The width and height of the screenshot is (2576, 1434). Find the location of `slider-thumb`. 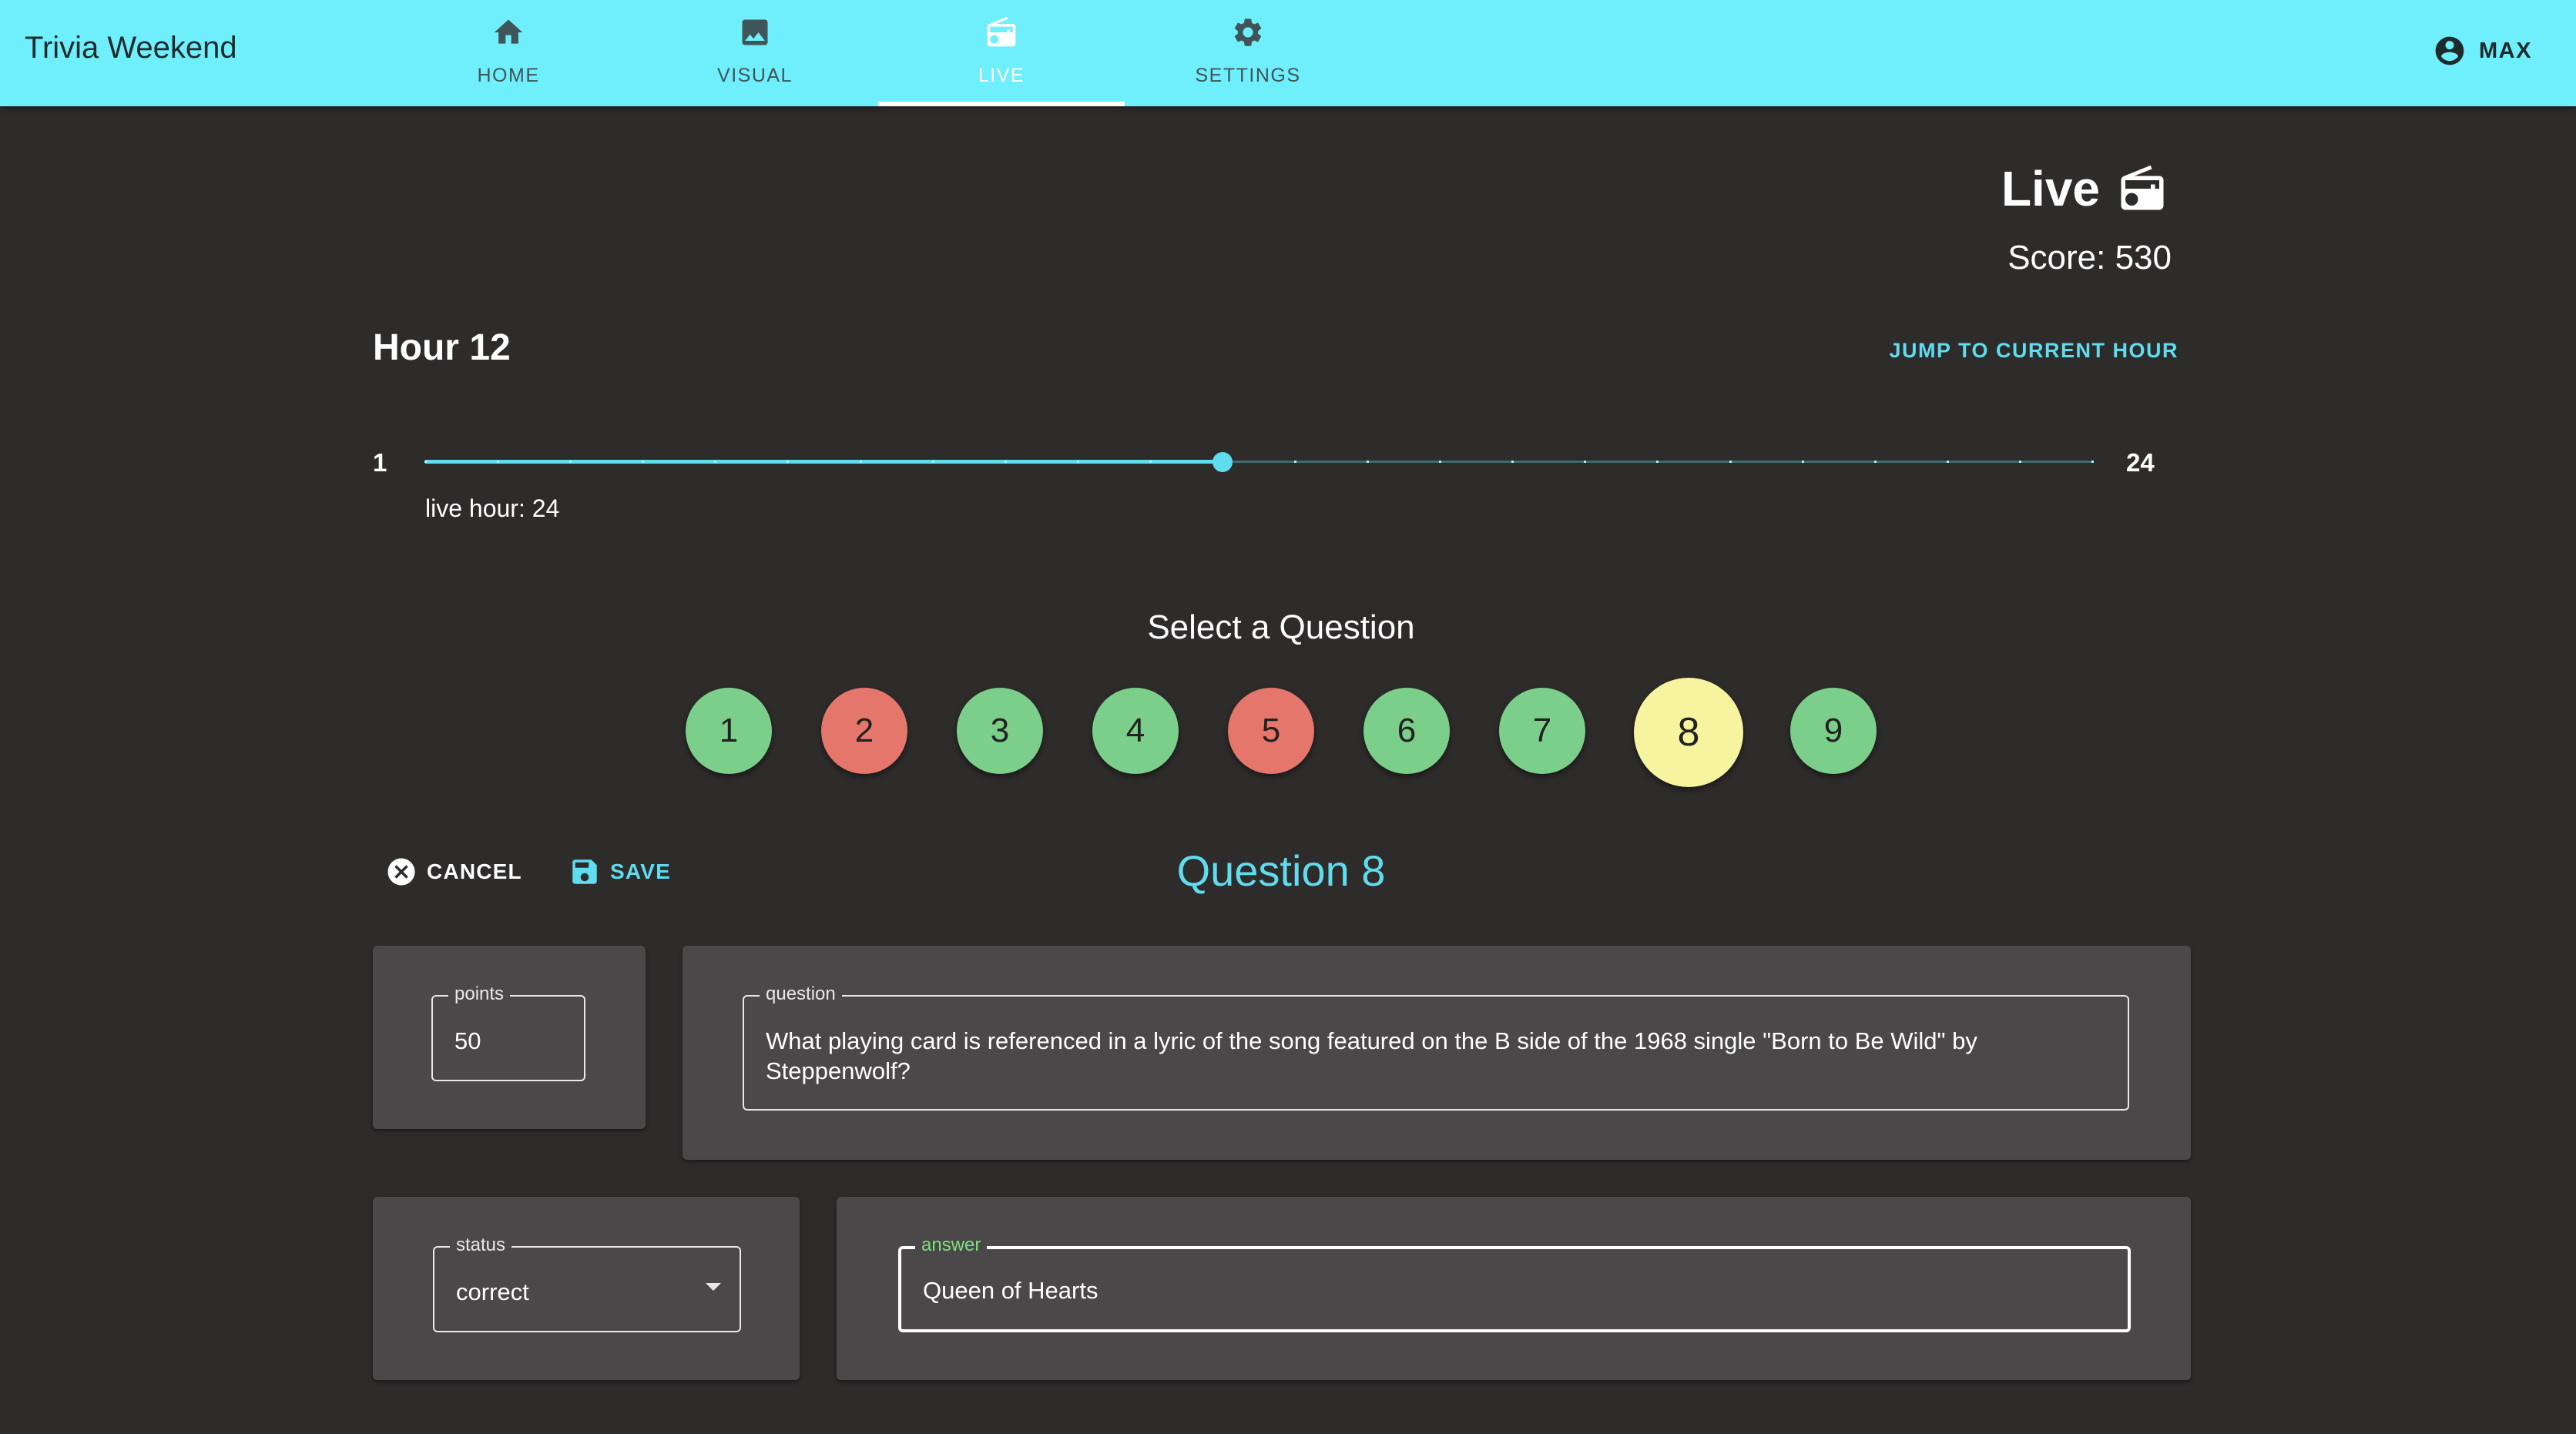

slider-thumb is located at coordinates (1222, 462).